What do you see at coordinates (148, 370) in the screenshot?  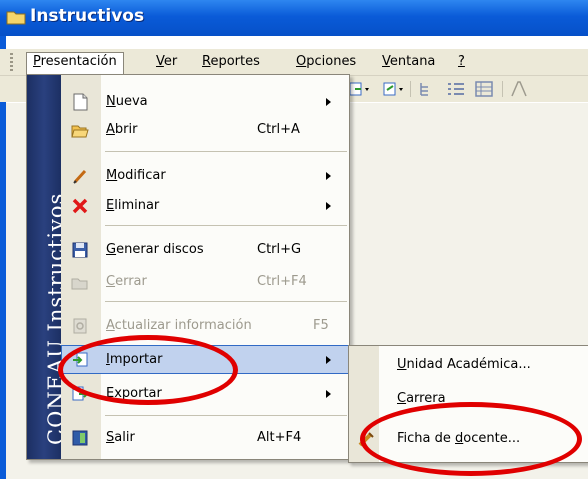 I see `annotation-ellipse-importar` at bounding box center [148, 370].